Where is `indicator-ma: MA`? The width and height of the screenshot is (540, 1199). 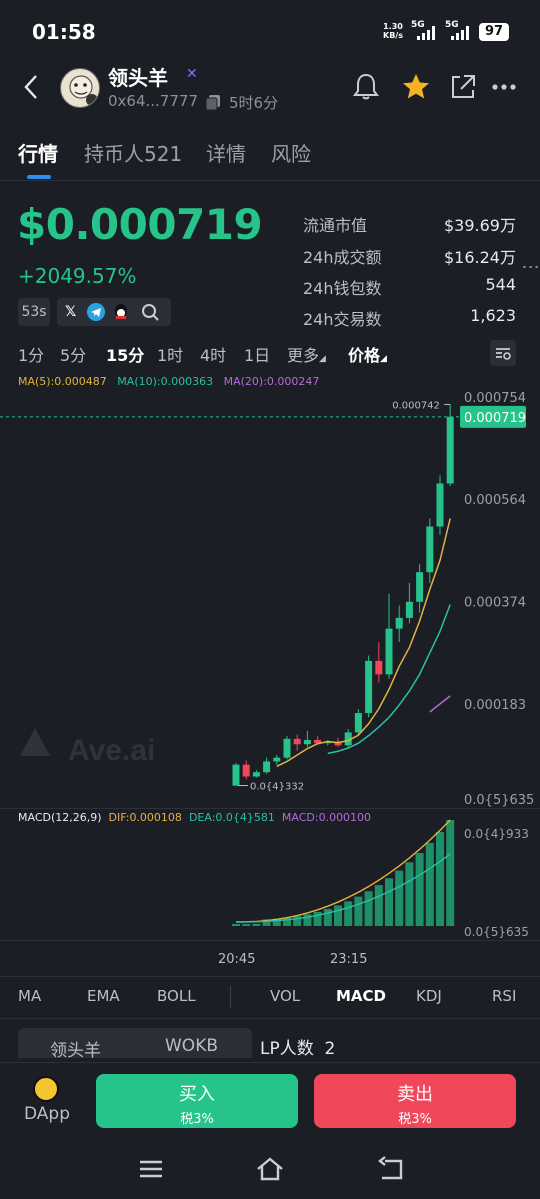
indicator-ma: MA is located at coordinates (29, 996).